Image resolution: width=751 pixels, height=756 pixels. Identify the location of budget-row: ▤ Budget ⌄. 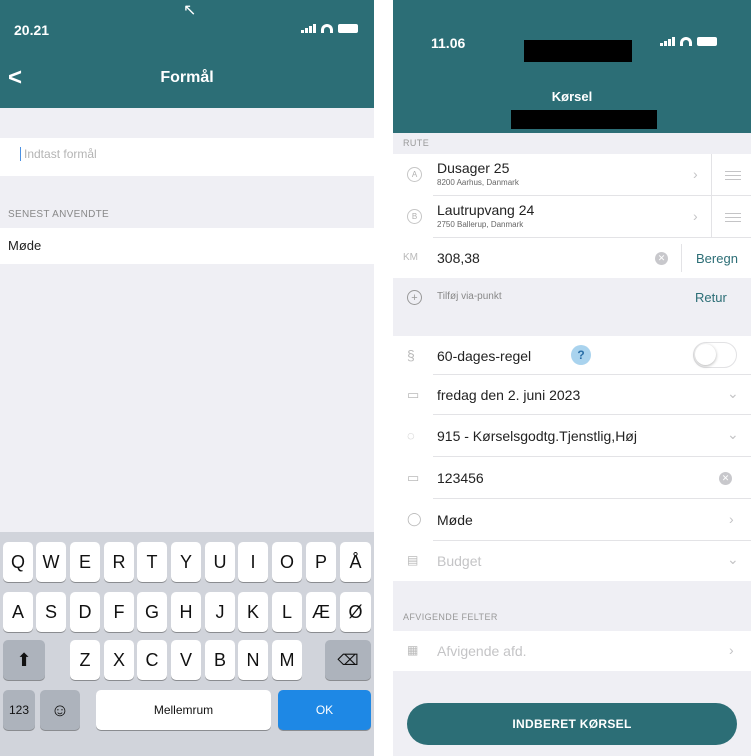
(572, 561).